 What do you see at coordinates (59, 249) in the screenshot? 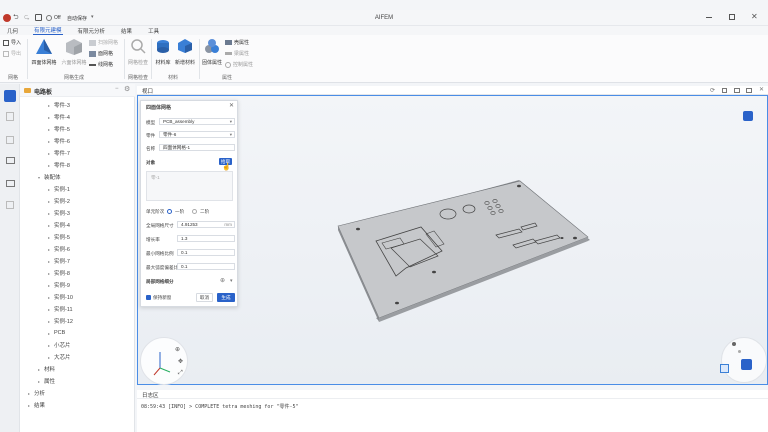
I see `tree-item: ▸ 实例-6` at bounding box center [59, 249].